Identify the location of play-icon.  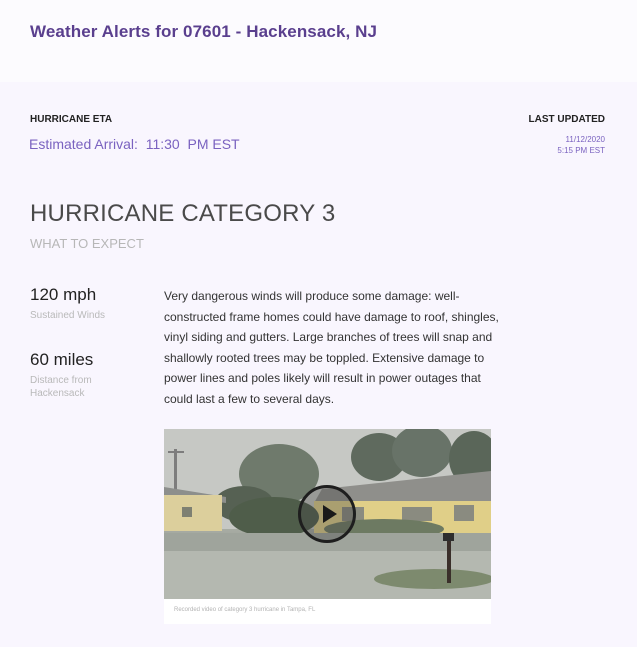
(330, 514).